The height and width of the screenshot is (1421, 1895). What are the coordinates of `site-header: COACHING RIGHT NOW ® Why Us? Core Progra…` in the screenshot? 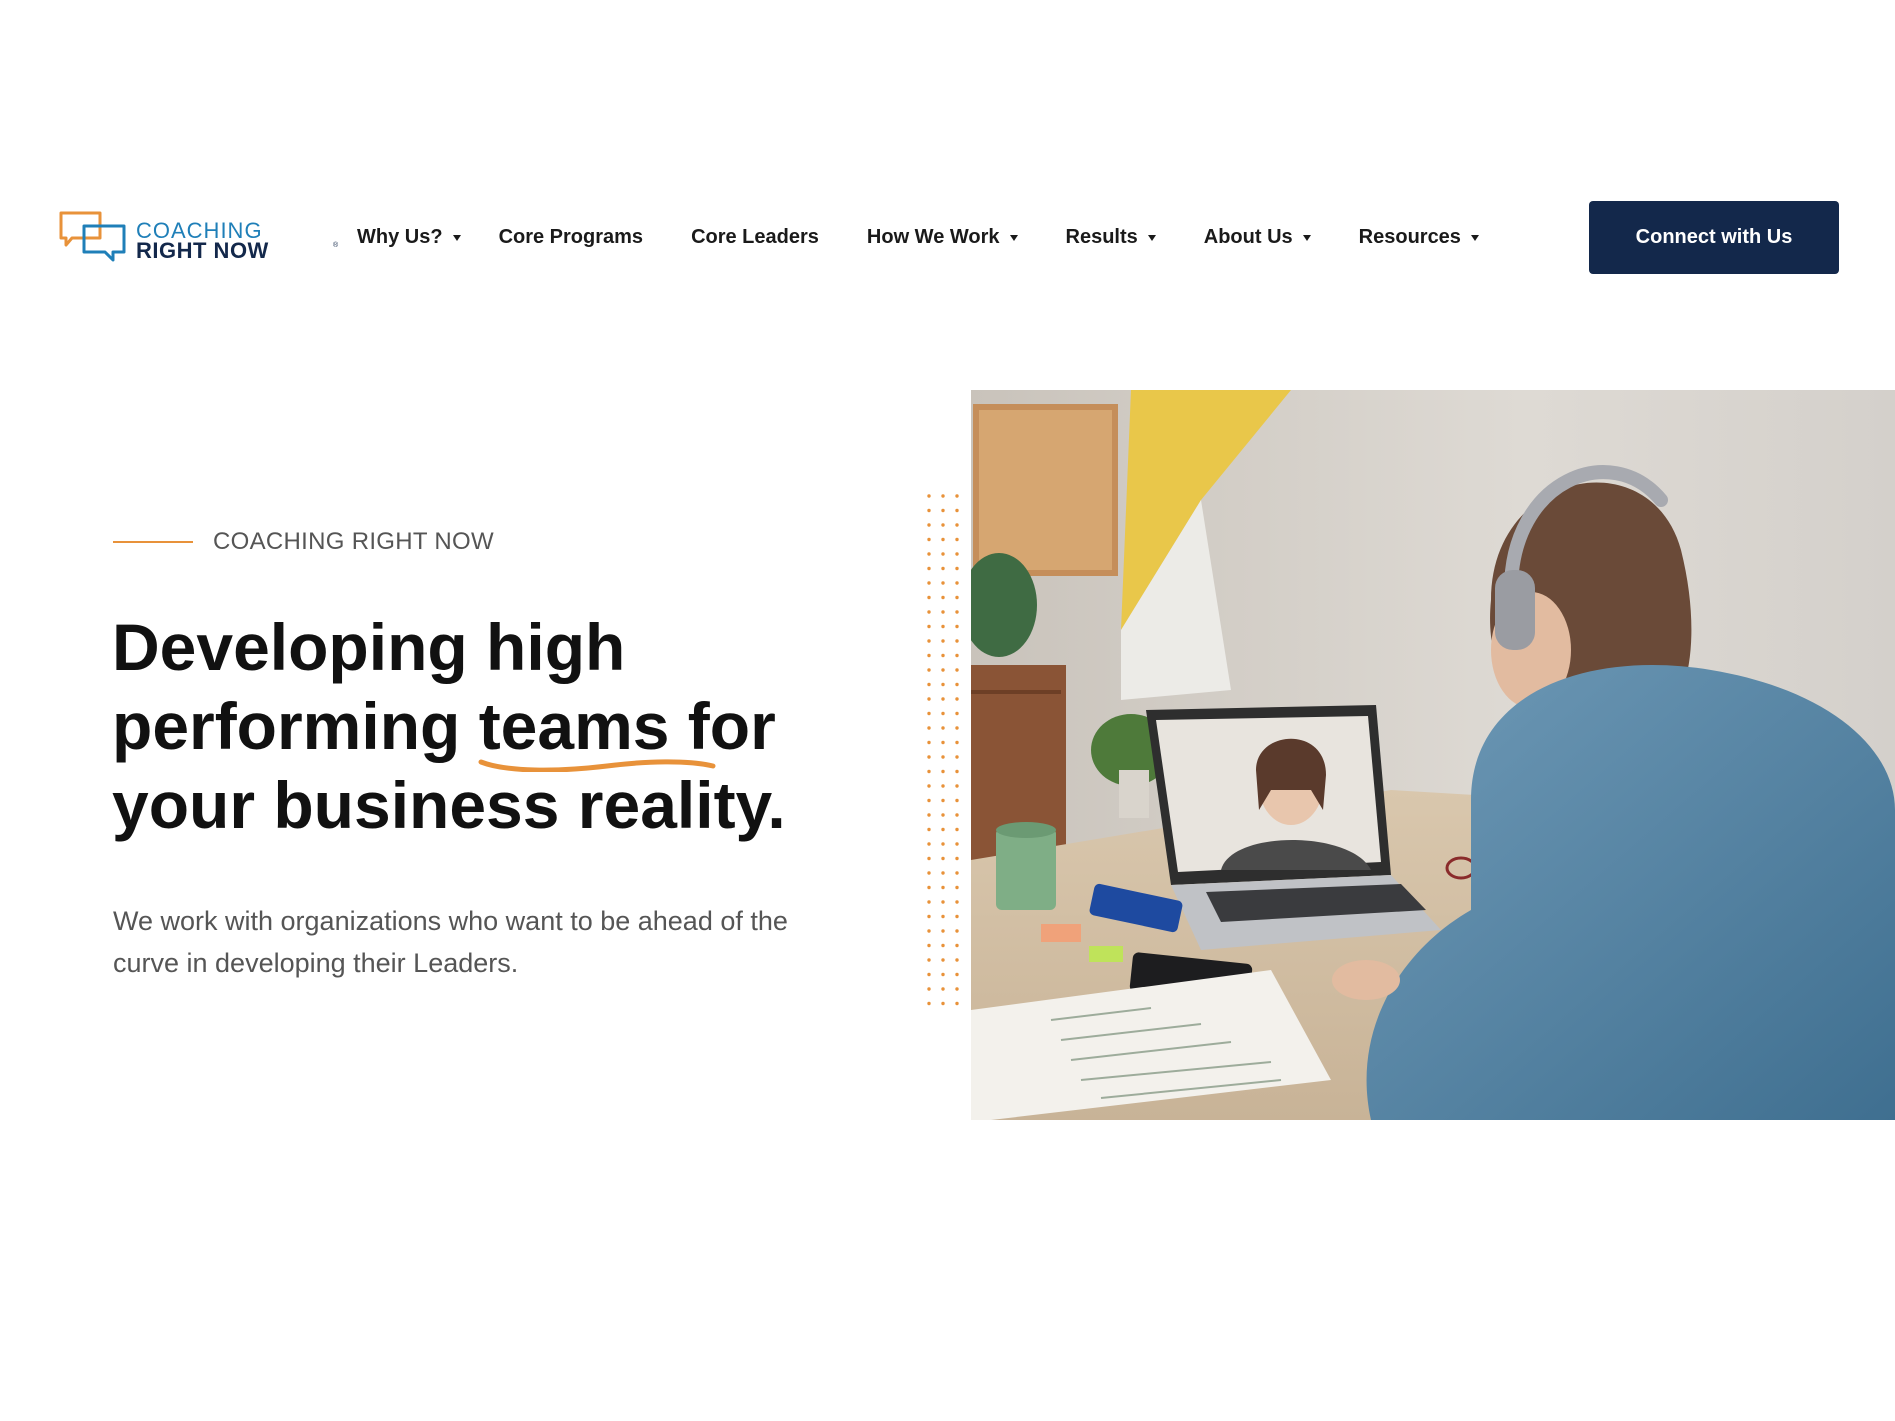 It's located at (947, 237).